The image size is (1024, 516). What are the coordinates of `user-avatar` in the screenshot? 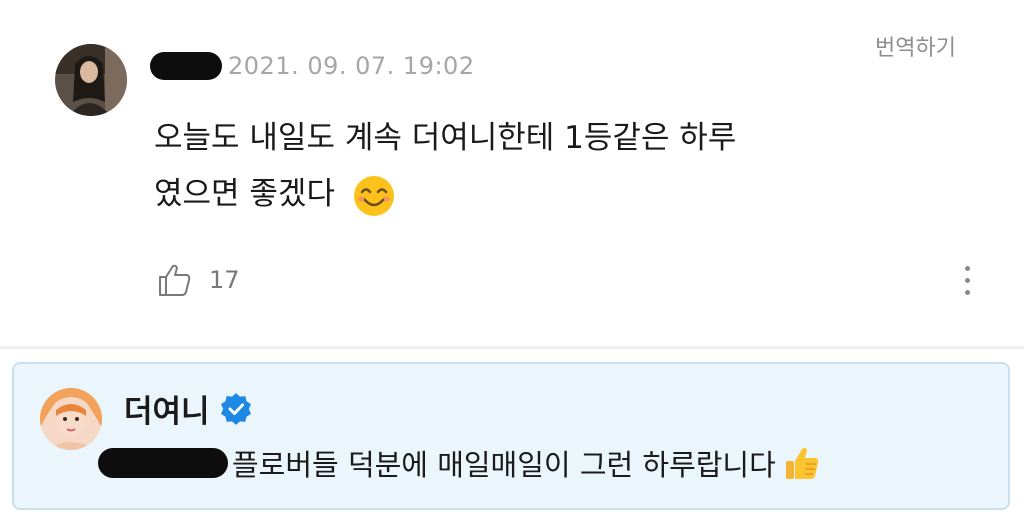 It's located at (91, 80).